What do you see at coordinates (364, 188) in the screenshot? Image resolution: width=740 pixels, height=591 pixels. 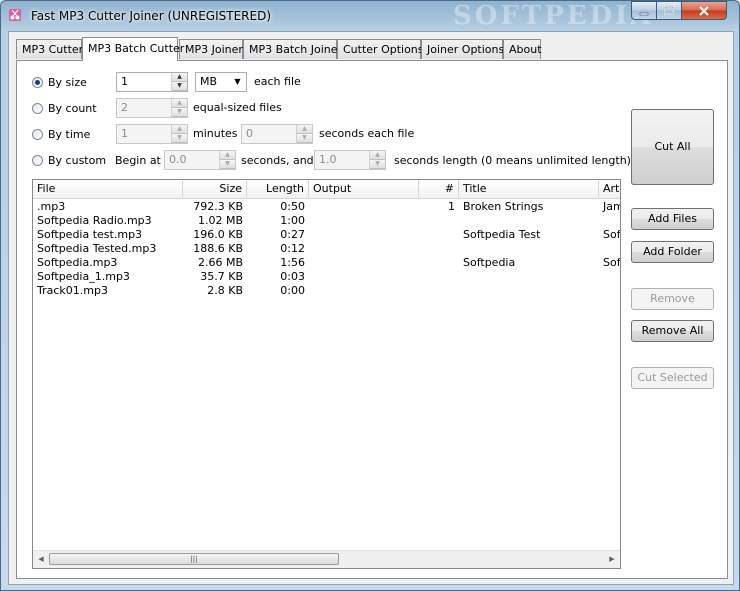 I see `column-header-output: Output` at bounding box center [364, 188].